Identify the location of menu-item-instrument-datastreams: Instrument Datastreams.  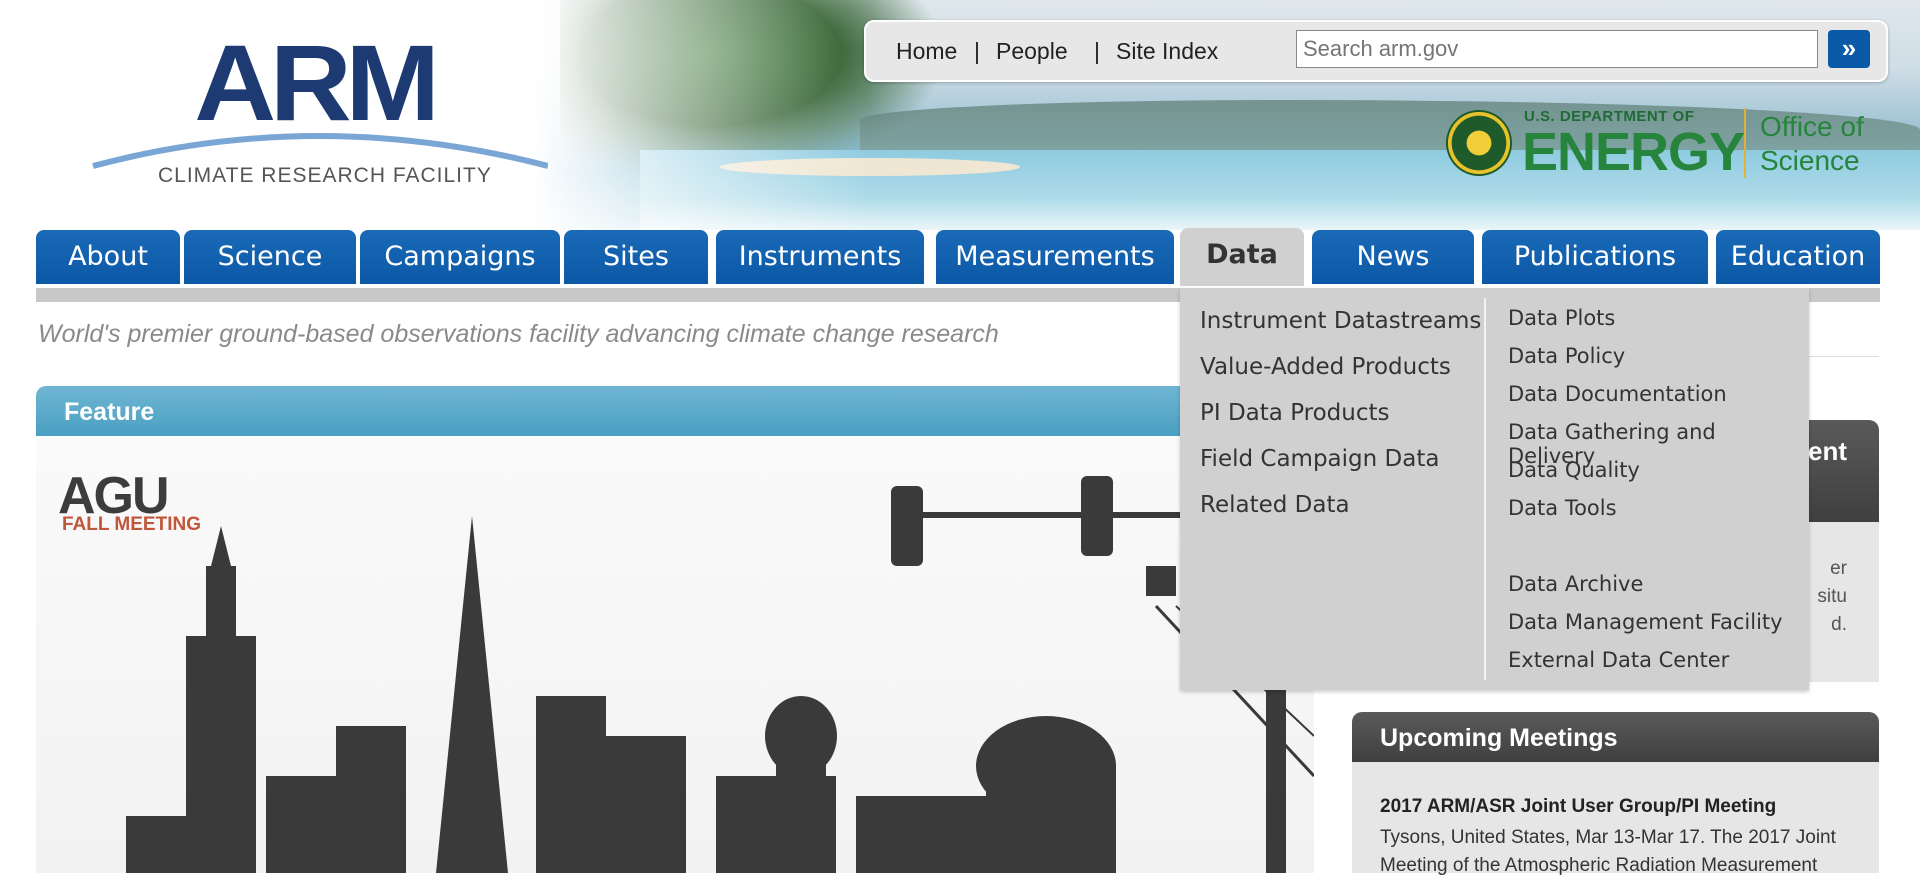
(1340, 321).